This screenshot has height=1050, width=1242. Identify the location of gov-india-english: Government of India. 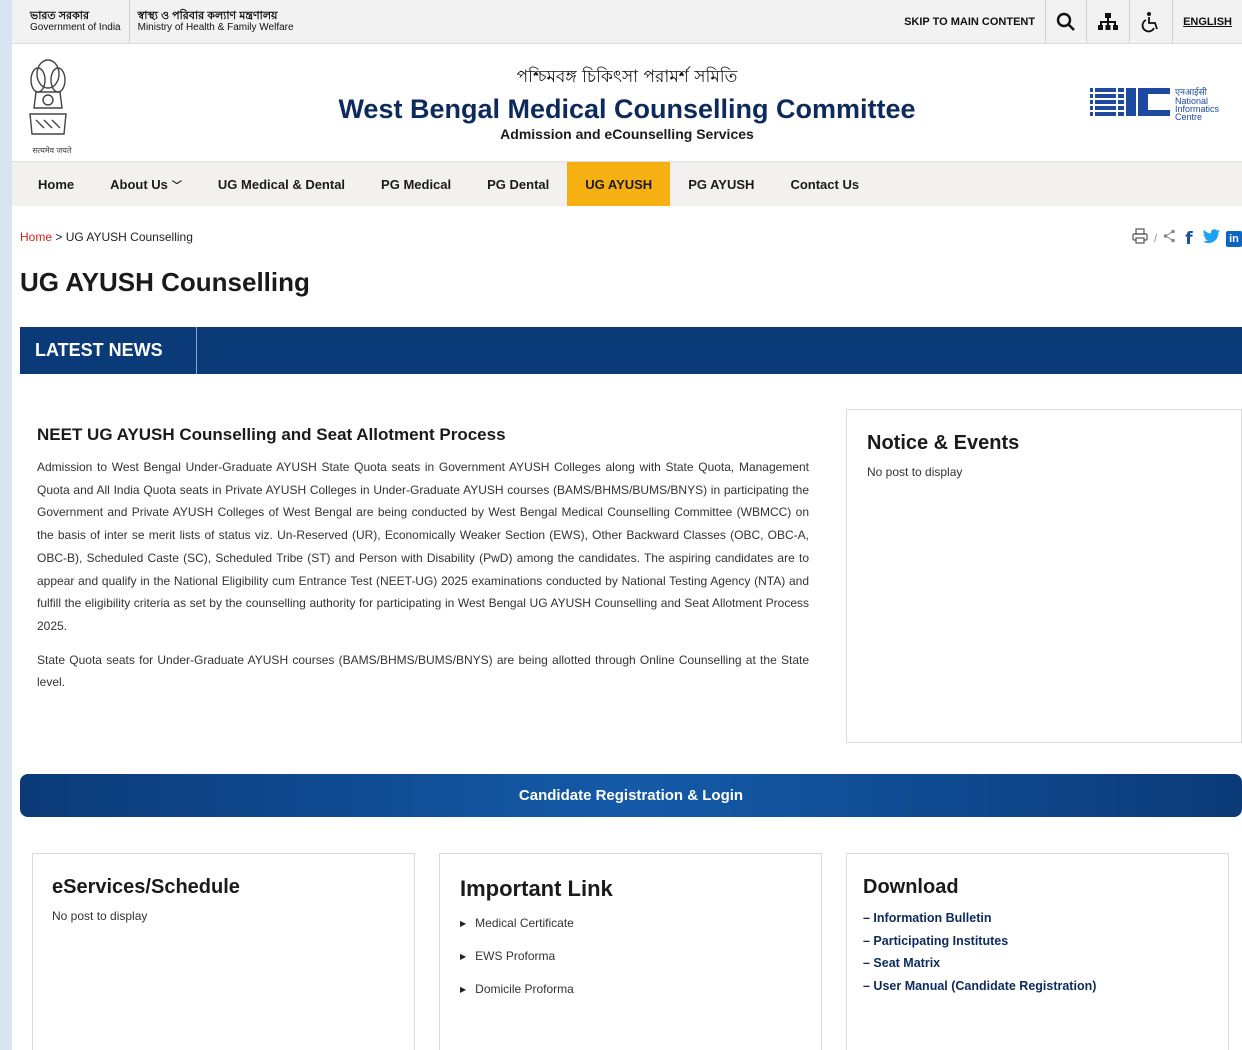
(75, 27).